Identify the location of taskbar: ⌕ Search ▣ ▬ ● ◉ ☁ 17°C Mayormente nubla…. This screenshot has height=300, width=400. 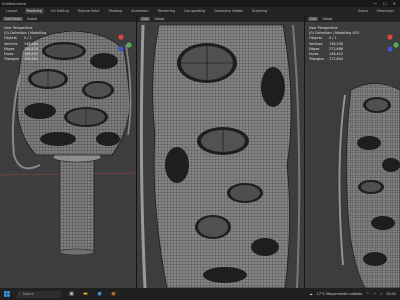
(200, 294).